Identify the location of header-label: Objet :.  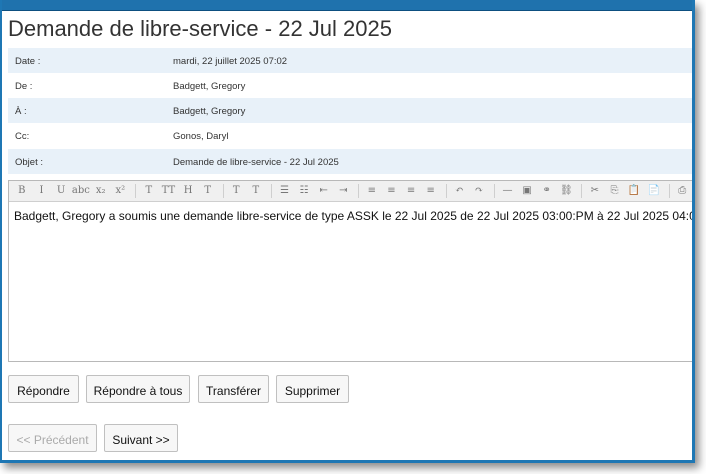
(29, 162).